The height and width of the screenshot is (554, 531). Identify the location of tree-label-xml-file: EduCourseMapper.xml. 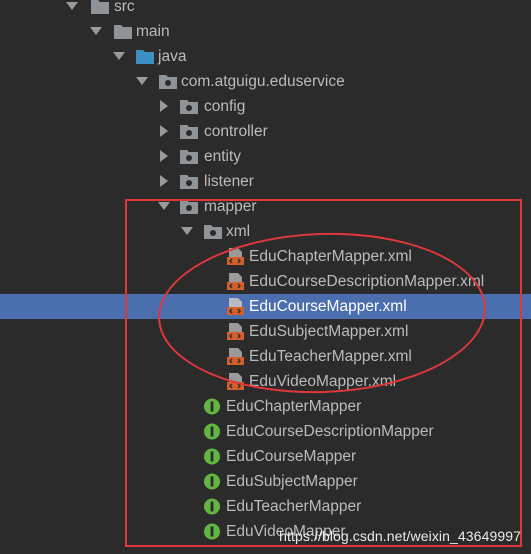
(328, 306).